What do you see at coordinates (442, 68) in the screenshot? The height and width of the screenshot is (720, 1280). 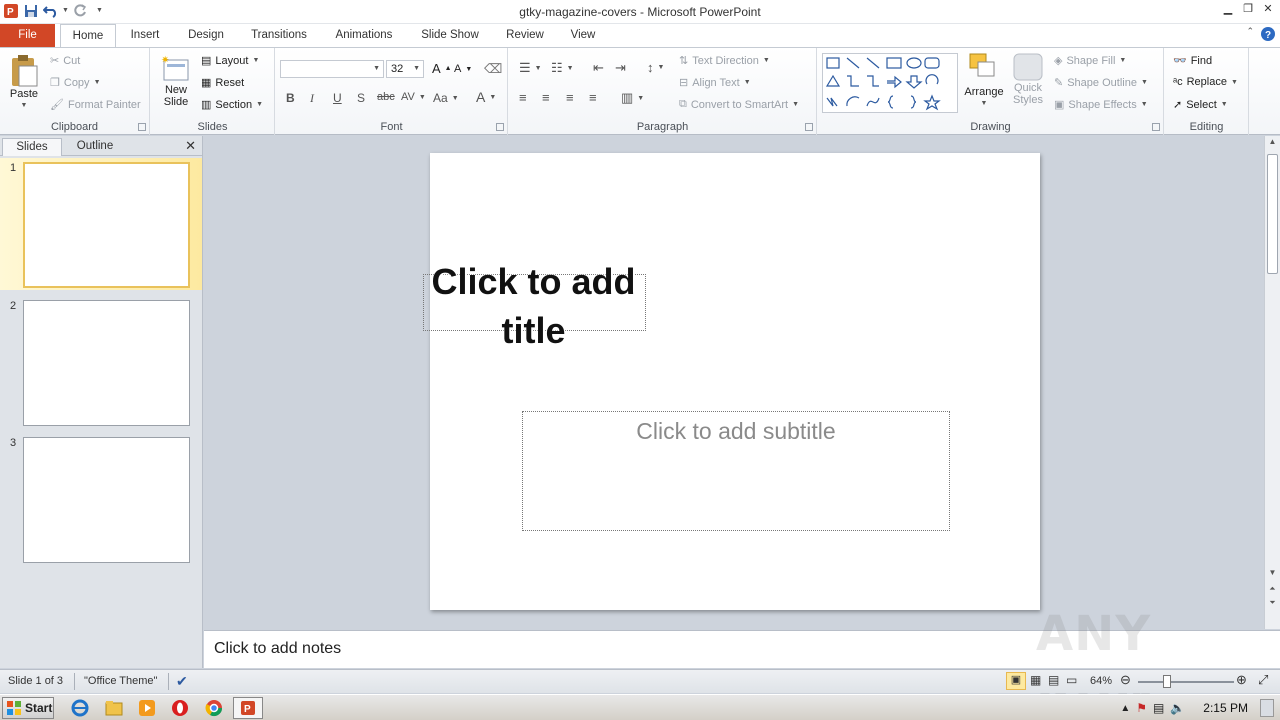 I see `grow-font-icon: A ▲` at bounding box center [442, 68].